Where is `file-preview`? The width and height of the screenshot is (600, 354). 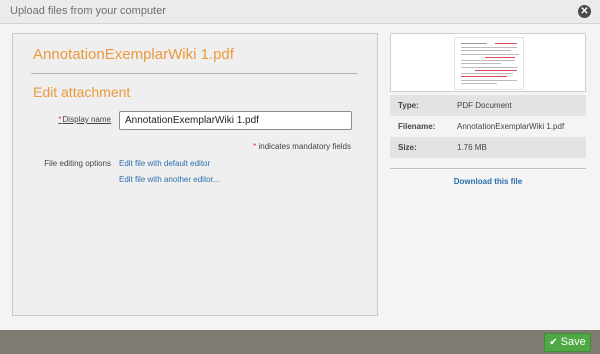
file-preview is located at coordinates (488, 62).